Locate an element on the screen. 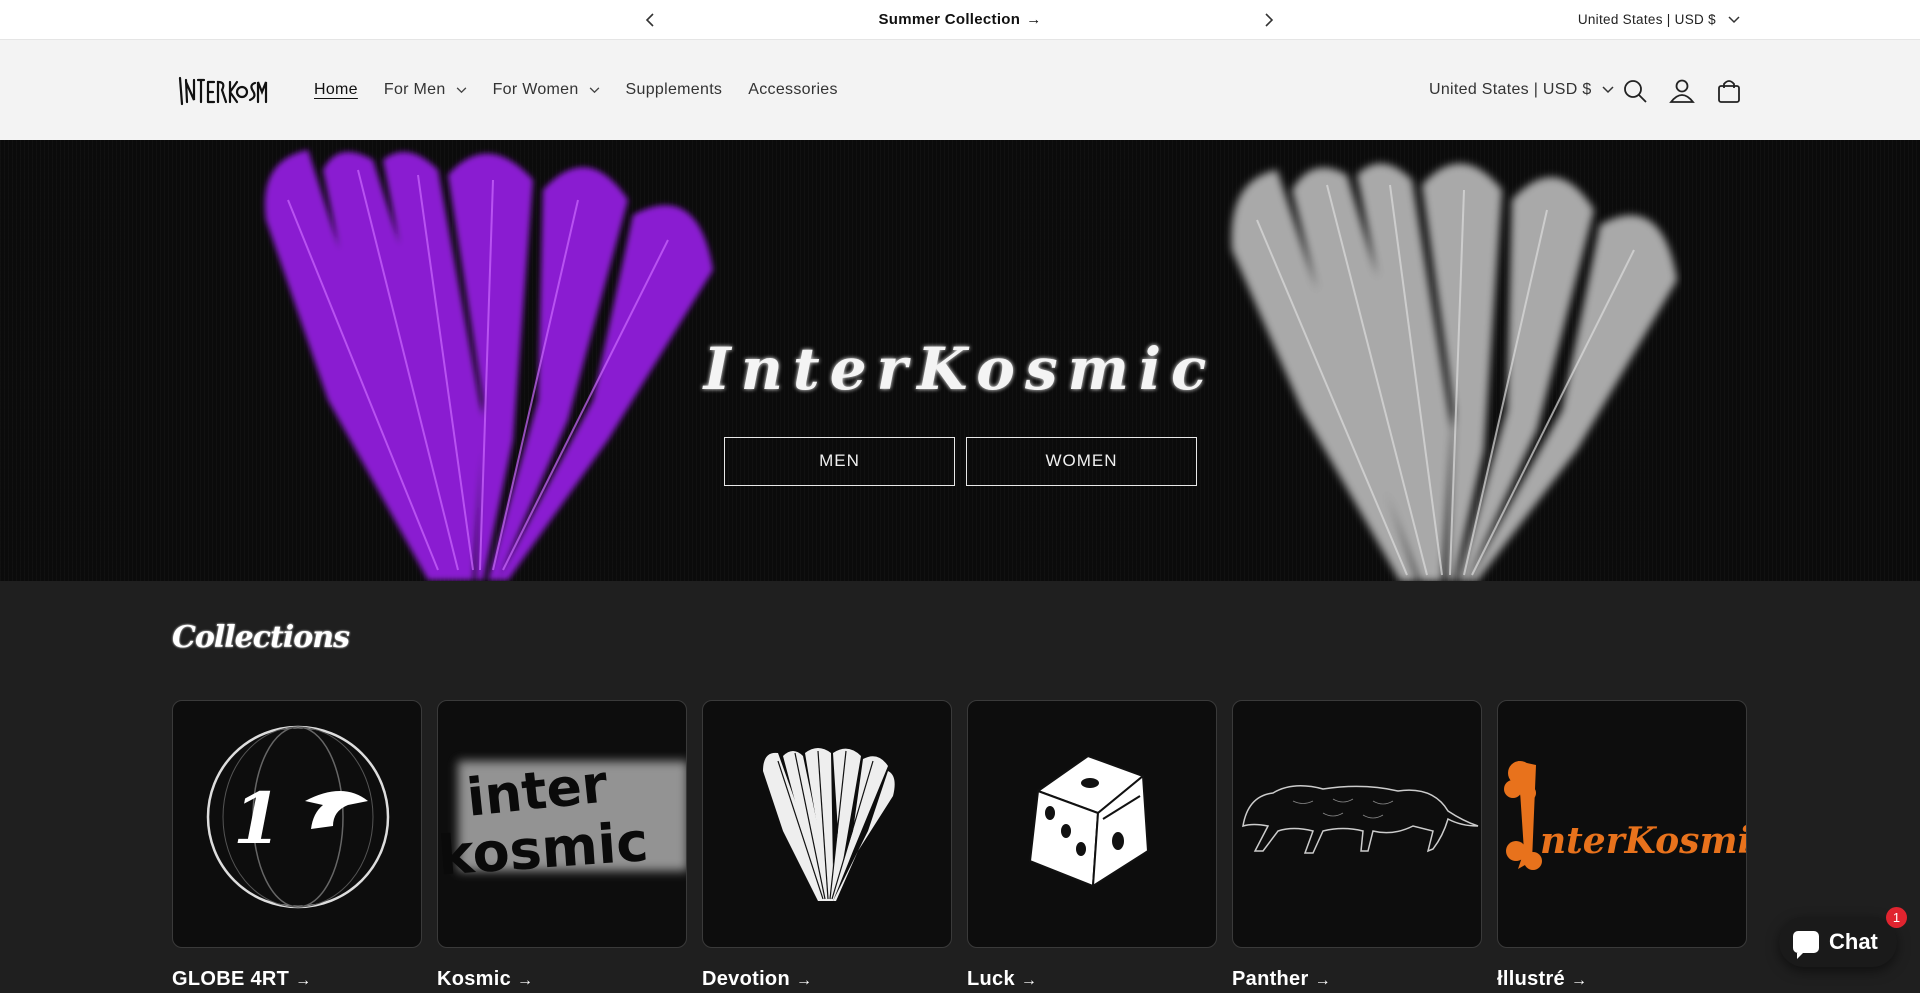 The width and height of the screenshot is (1920, 993). collection-card: Panther → is located at coordinates (1357, 845).